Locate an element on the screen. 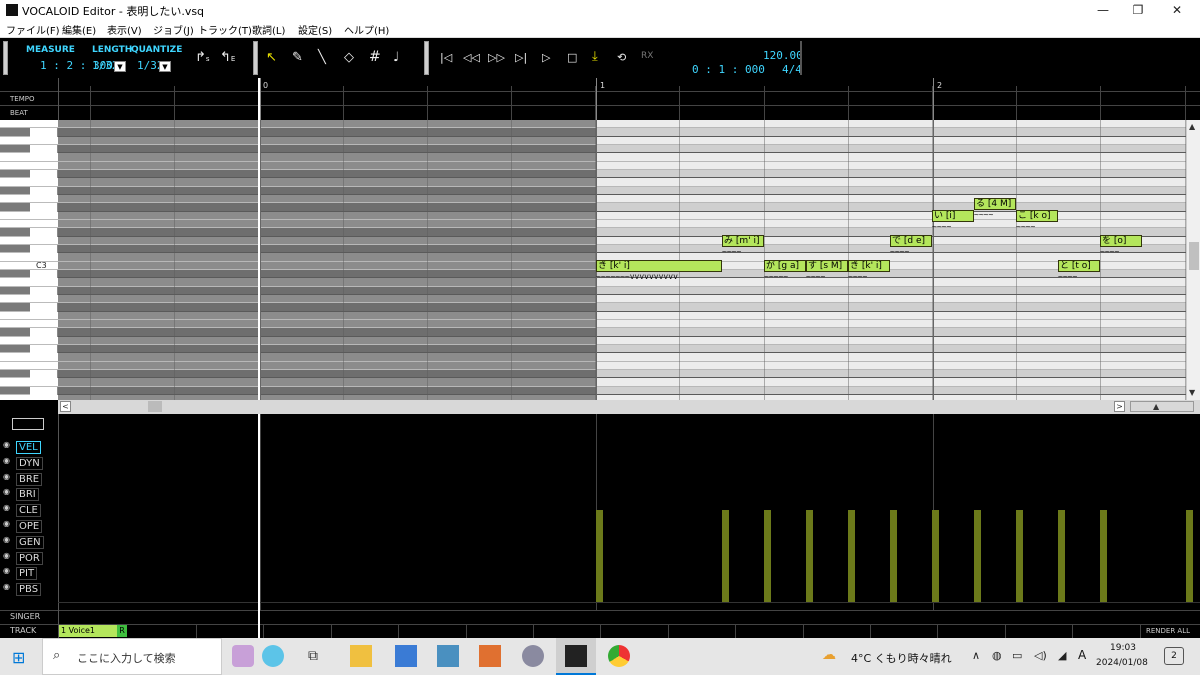 The height and width of the screenshot is (675, 1200). close-button: ✕ is located at coordinates (1177, 10).